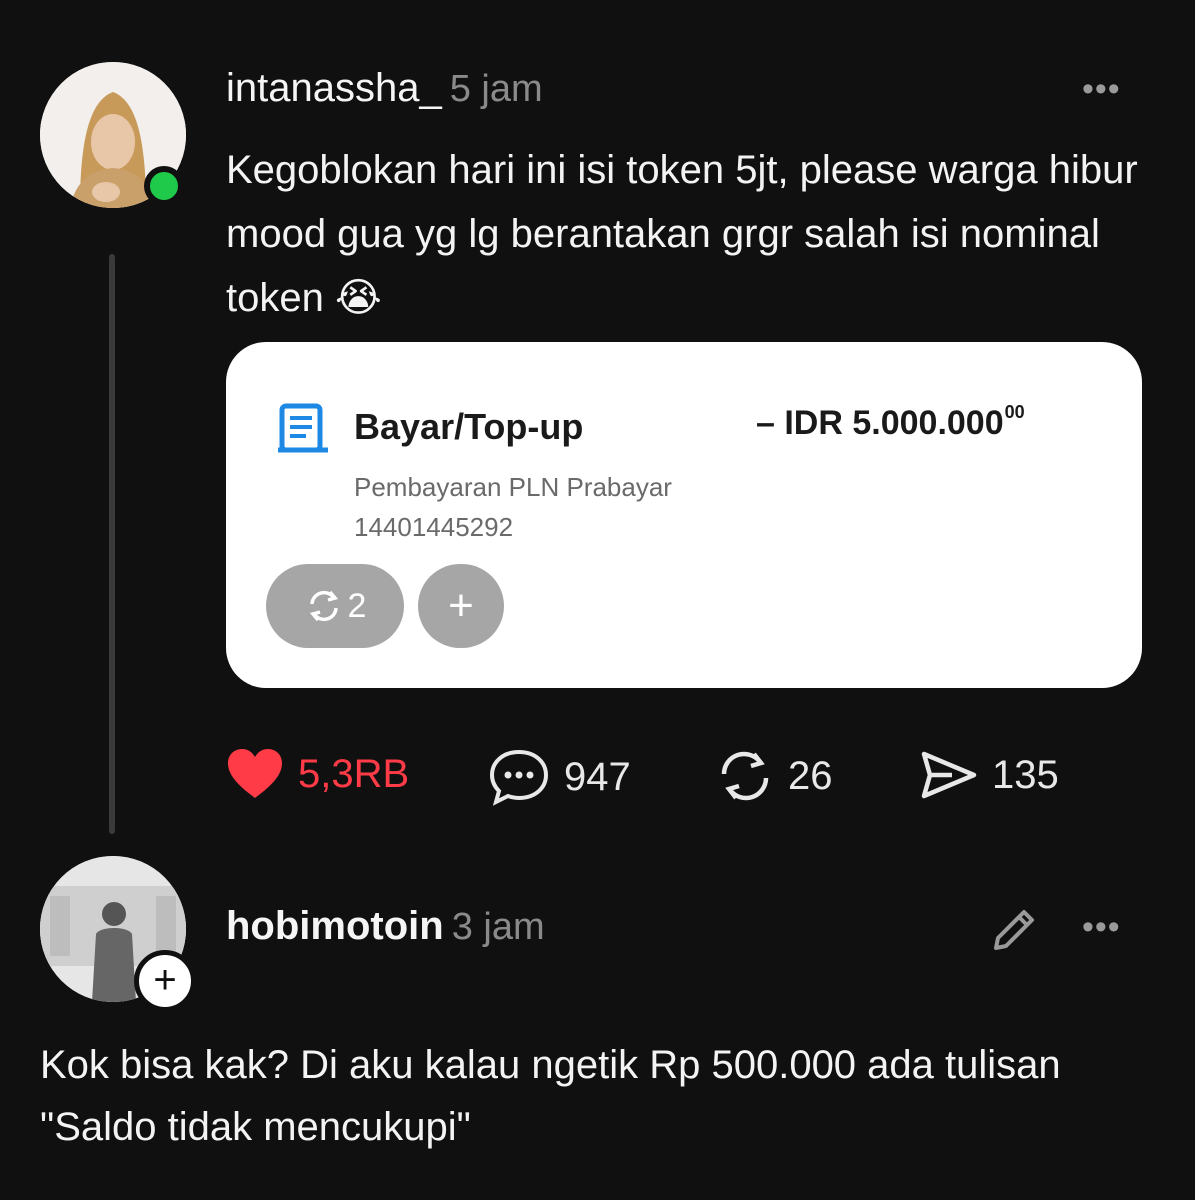 The width and height of the screenshot is (1195, 1200). What do you see at coordinates (745, 776) in the screenshot?
I see `repost-icon` at bounding box center [745, 776].